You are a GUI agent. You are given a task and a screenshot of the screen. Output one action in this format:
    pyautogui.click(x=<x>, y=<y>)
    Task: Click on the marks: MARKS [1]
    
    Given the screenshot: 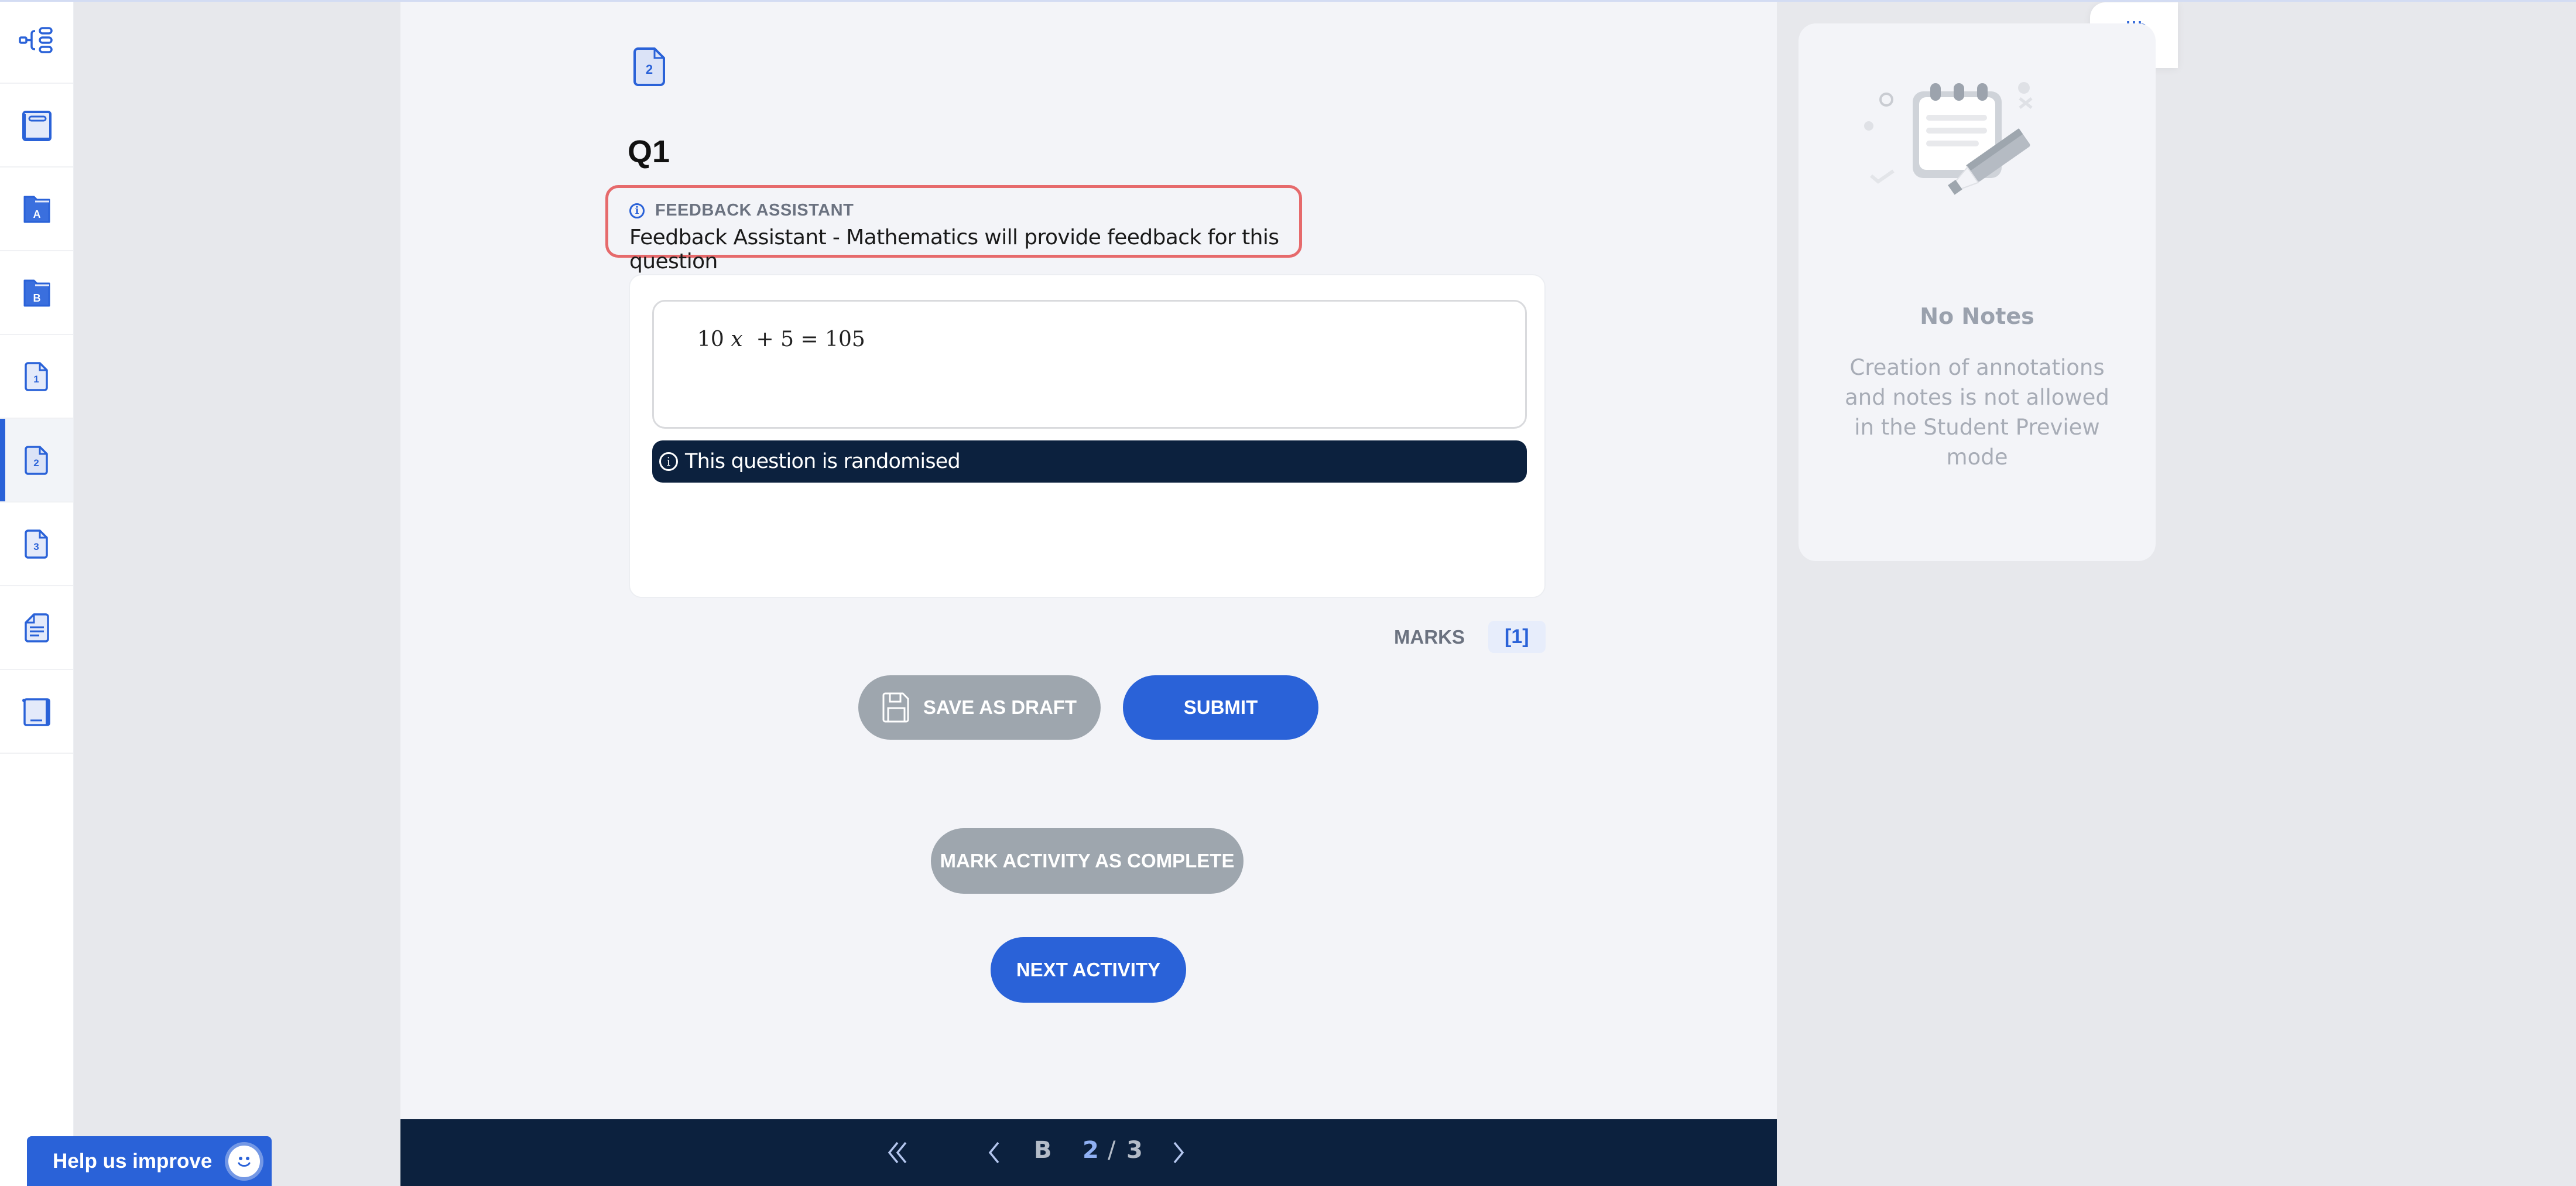 What is the action you would take?
    pyautogui.click(x=1470, y=637)
    